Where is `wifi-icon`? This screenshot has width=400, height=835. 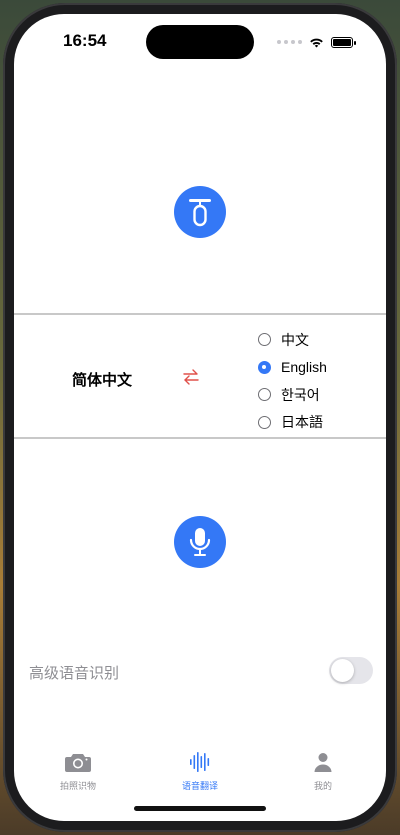 wifi-icon is located at coordinates (316, 42).